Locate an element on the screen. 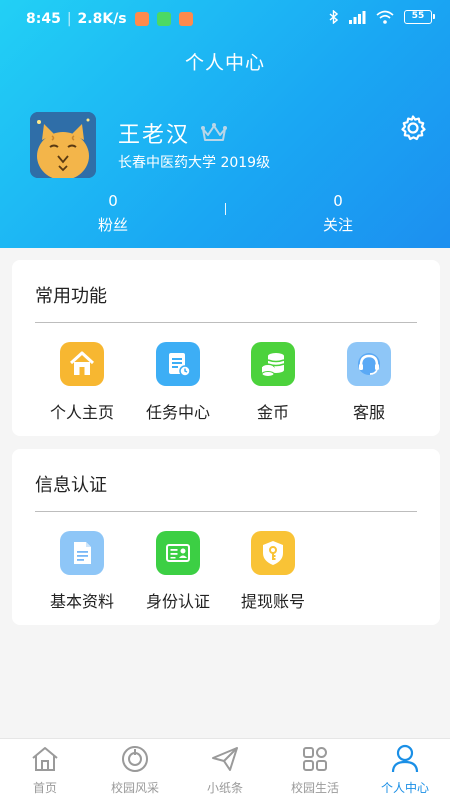 Image resolution: width=450 pixels, height=800 pixels. coins-icon is located at coordinates (273, 364).